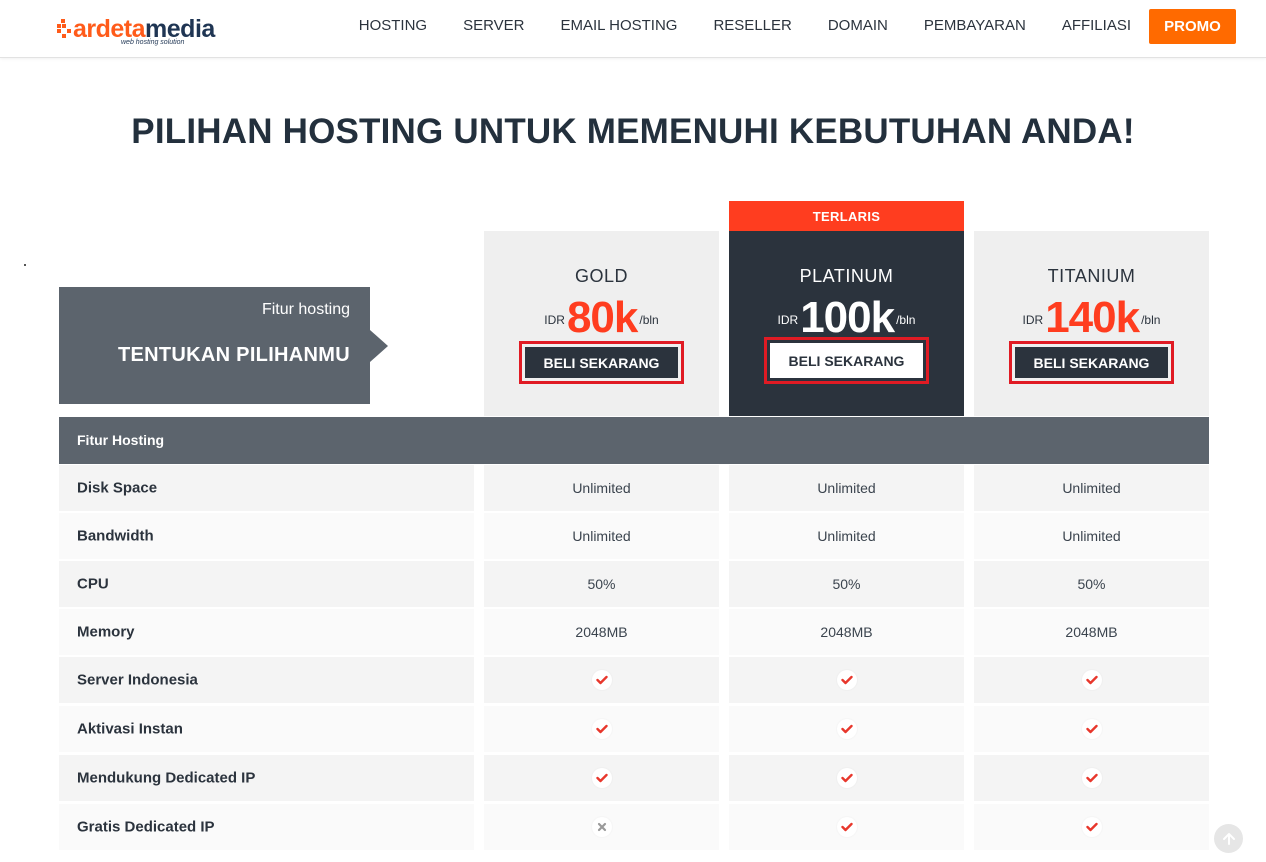  I want to click on price-value: 80k, so click(602, 317).